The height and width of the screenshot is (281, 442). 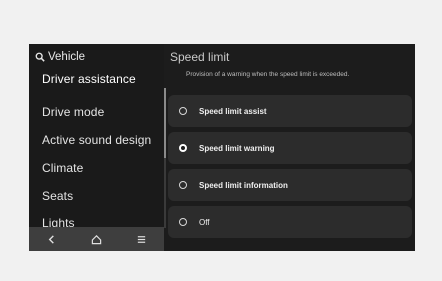 I want to click on nav-home-button, so click(x=97, y=239).